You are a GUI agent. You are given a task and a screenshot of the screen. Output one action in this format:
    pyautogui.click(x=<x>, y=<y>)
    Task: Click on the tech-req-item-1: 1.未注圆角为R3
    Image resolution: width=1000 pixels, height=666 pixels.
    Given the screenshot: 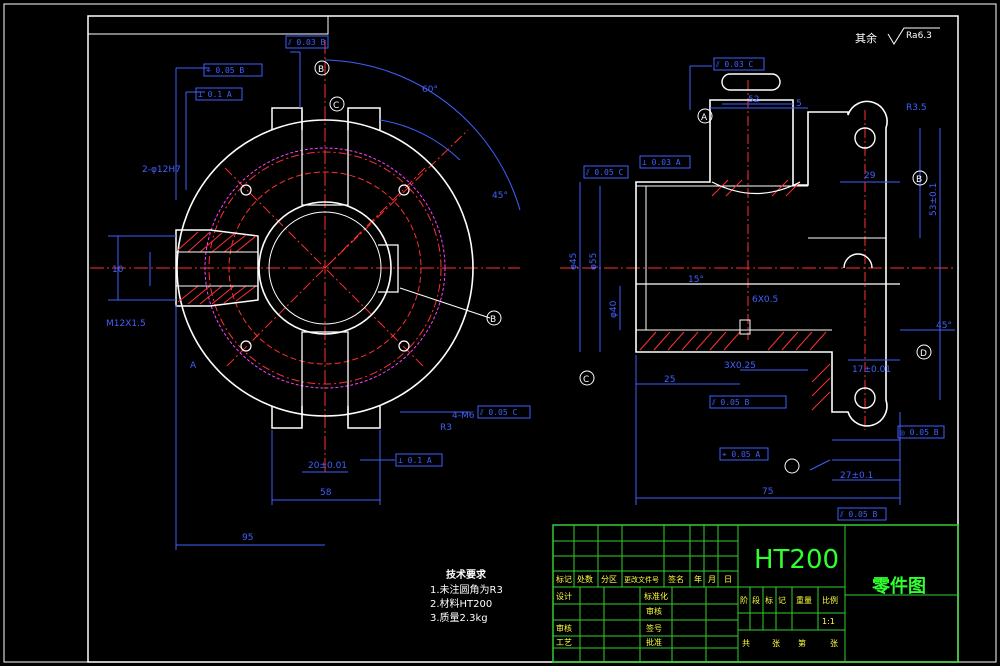 What is the action you would take?
    pyautogui.click(x=466, y=589)
    